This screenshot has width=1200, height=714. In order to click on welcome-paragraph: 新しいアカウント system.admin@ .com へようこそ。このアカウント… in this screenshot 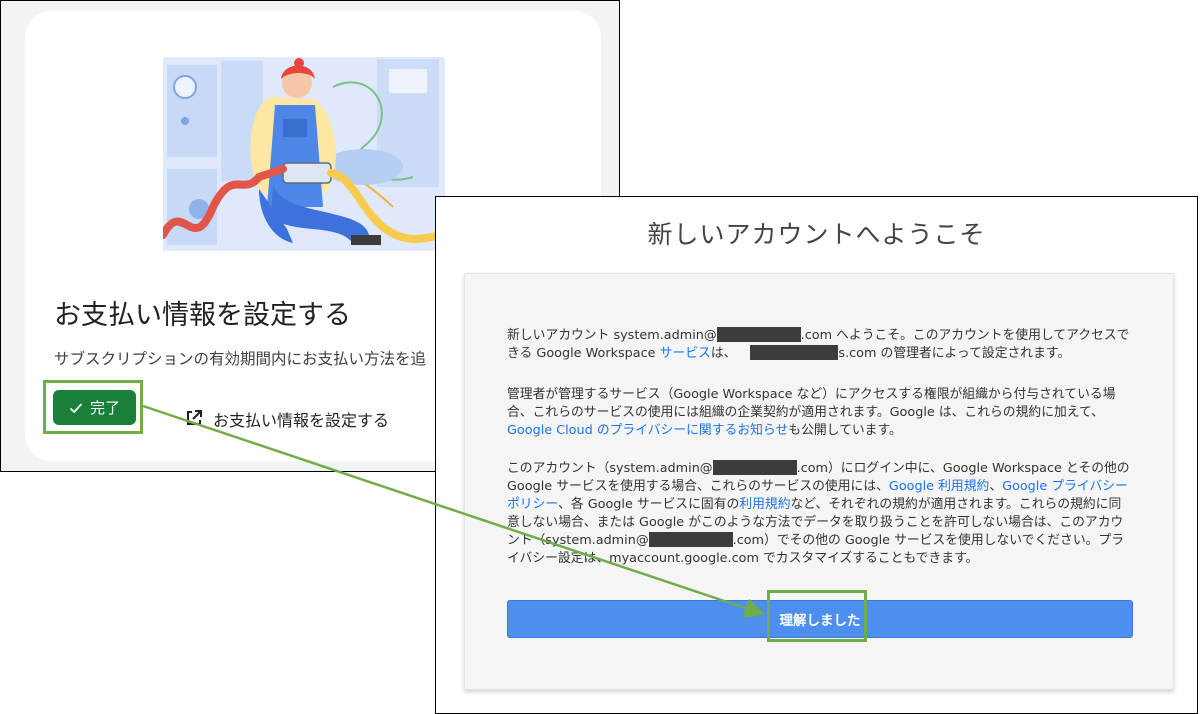, I will do `click(820, 345)`.